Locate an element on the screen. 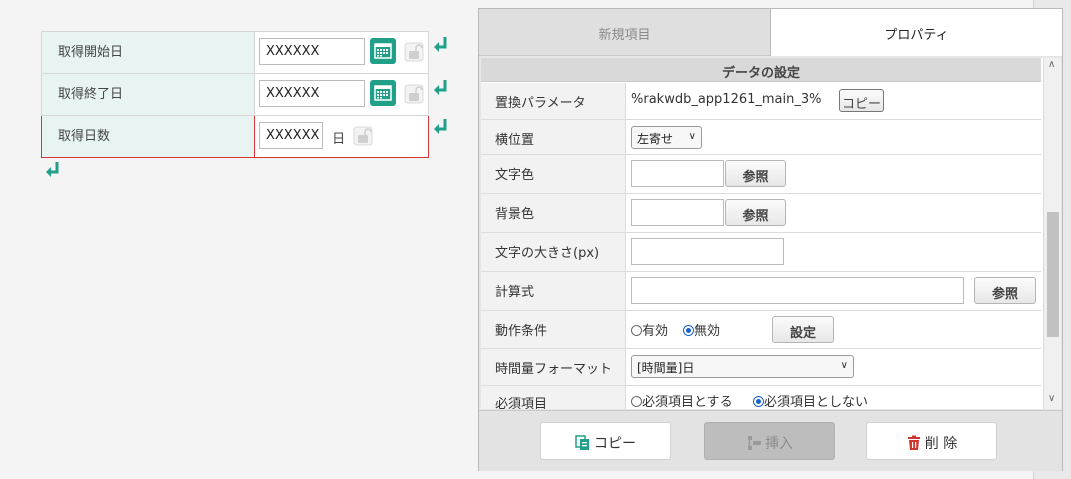 This screenshot has height=479, width=1071. form-row-end-date: 取得終了日 XXXXXX is located at coordinates (235, 94).